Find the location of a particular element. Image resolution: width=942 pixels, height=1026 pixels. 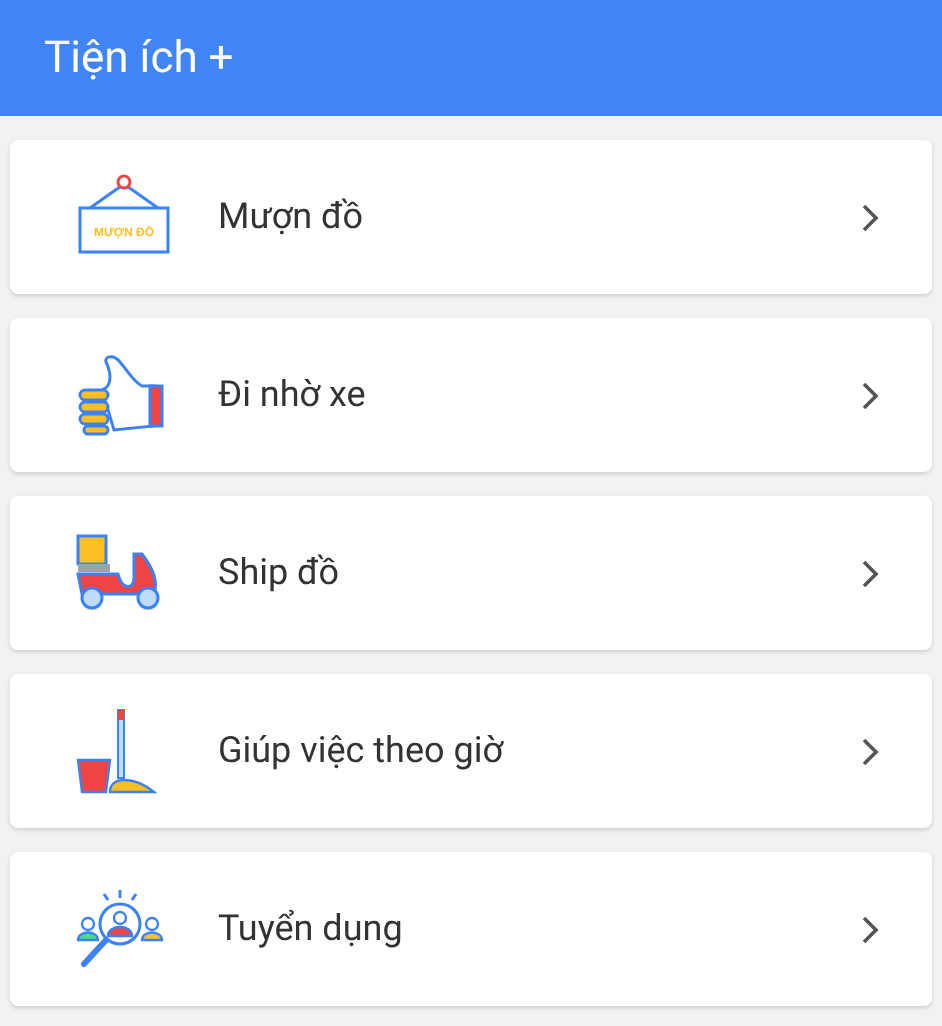

menu-item: Giúp việc theo giờ is located at coordinates (471, 751).